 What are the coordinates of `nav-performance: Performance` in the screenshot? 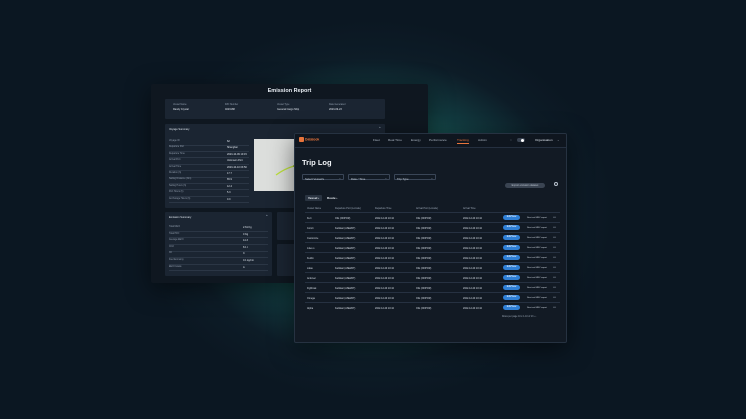 It's located at (438, 140).